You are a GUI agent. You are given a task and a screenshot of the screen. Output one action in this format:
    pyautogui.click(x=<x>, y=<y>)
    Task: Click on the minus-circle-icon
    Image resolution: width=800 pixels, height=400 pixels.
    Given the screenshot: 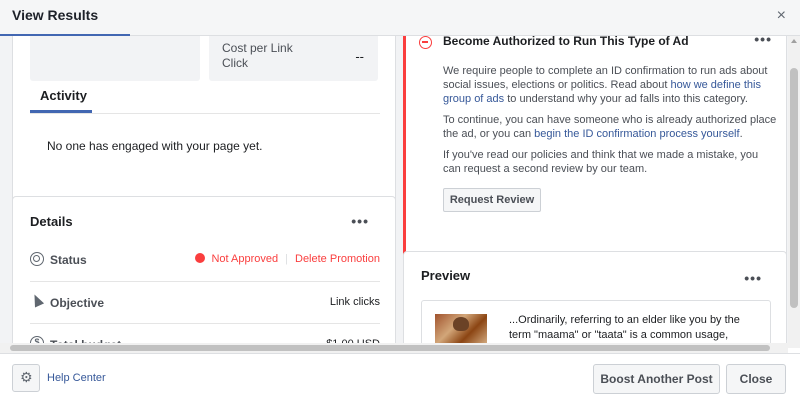 What is the action you would take?
    pyautogui.click(x=425, y=42)
    